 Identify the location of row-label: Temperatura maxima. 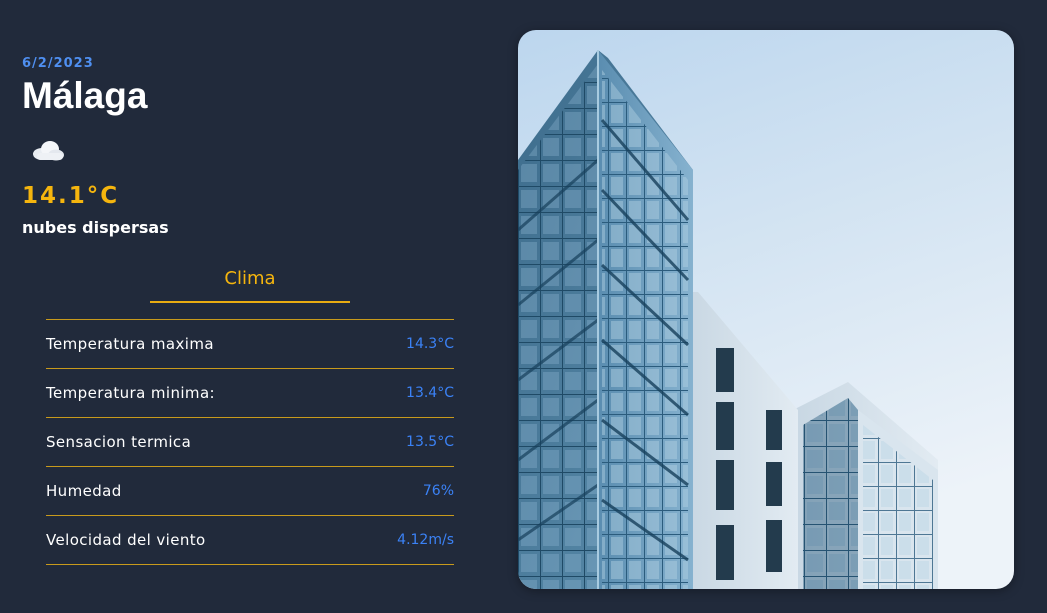
(130, 344).